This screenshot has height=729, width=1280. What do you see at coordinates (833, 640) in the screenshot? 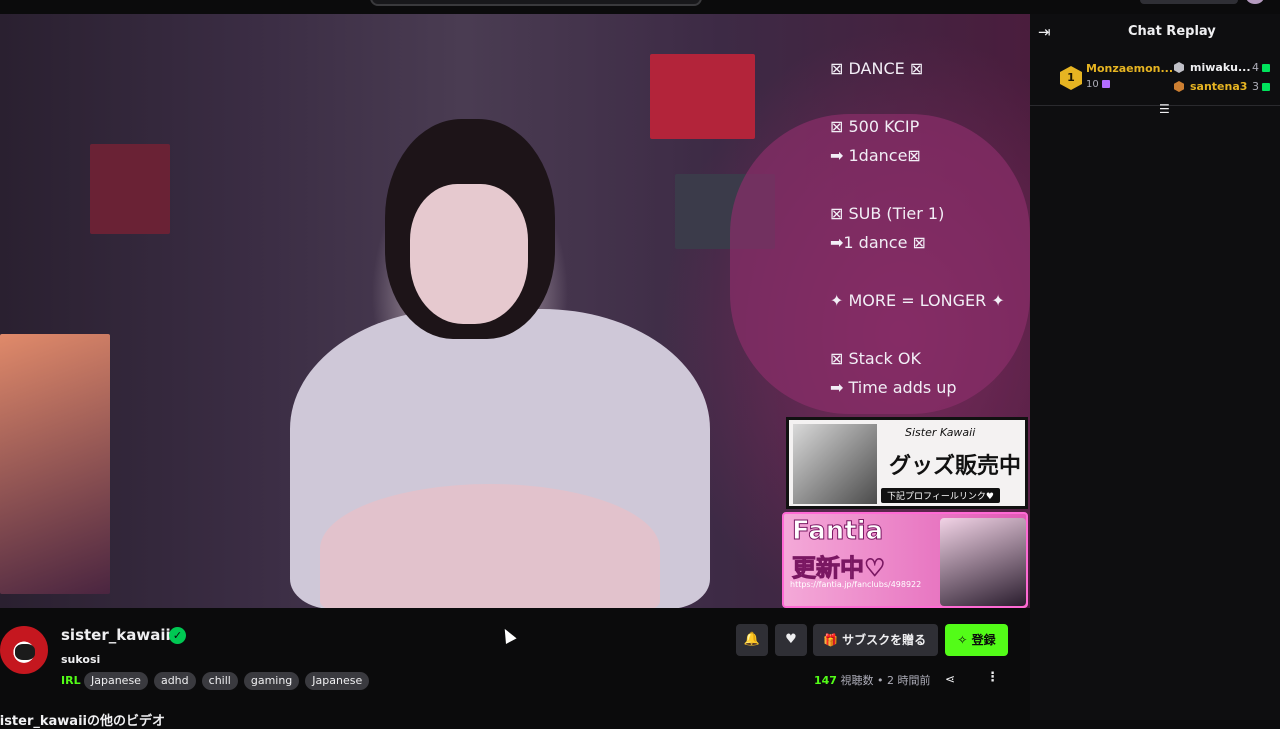
I see `gift-icon: 🎁` at bounding box center [833, 640].